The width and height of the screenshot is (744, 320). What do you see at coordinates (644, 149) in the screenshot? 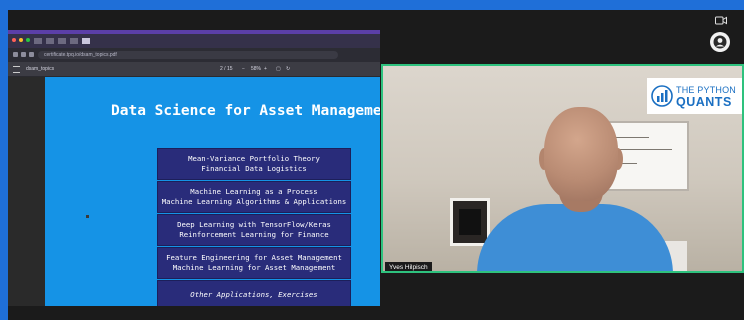
I see `board-line` at bounding box center [644, 149].